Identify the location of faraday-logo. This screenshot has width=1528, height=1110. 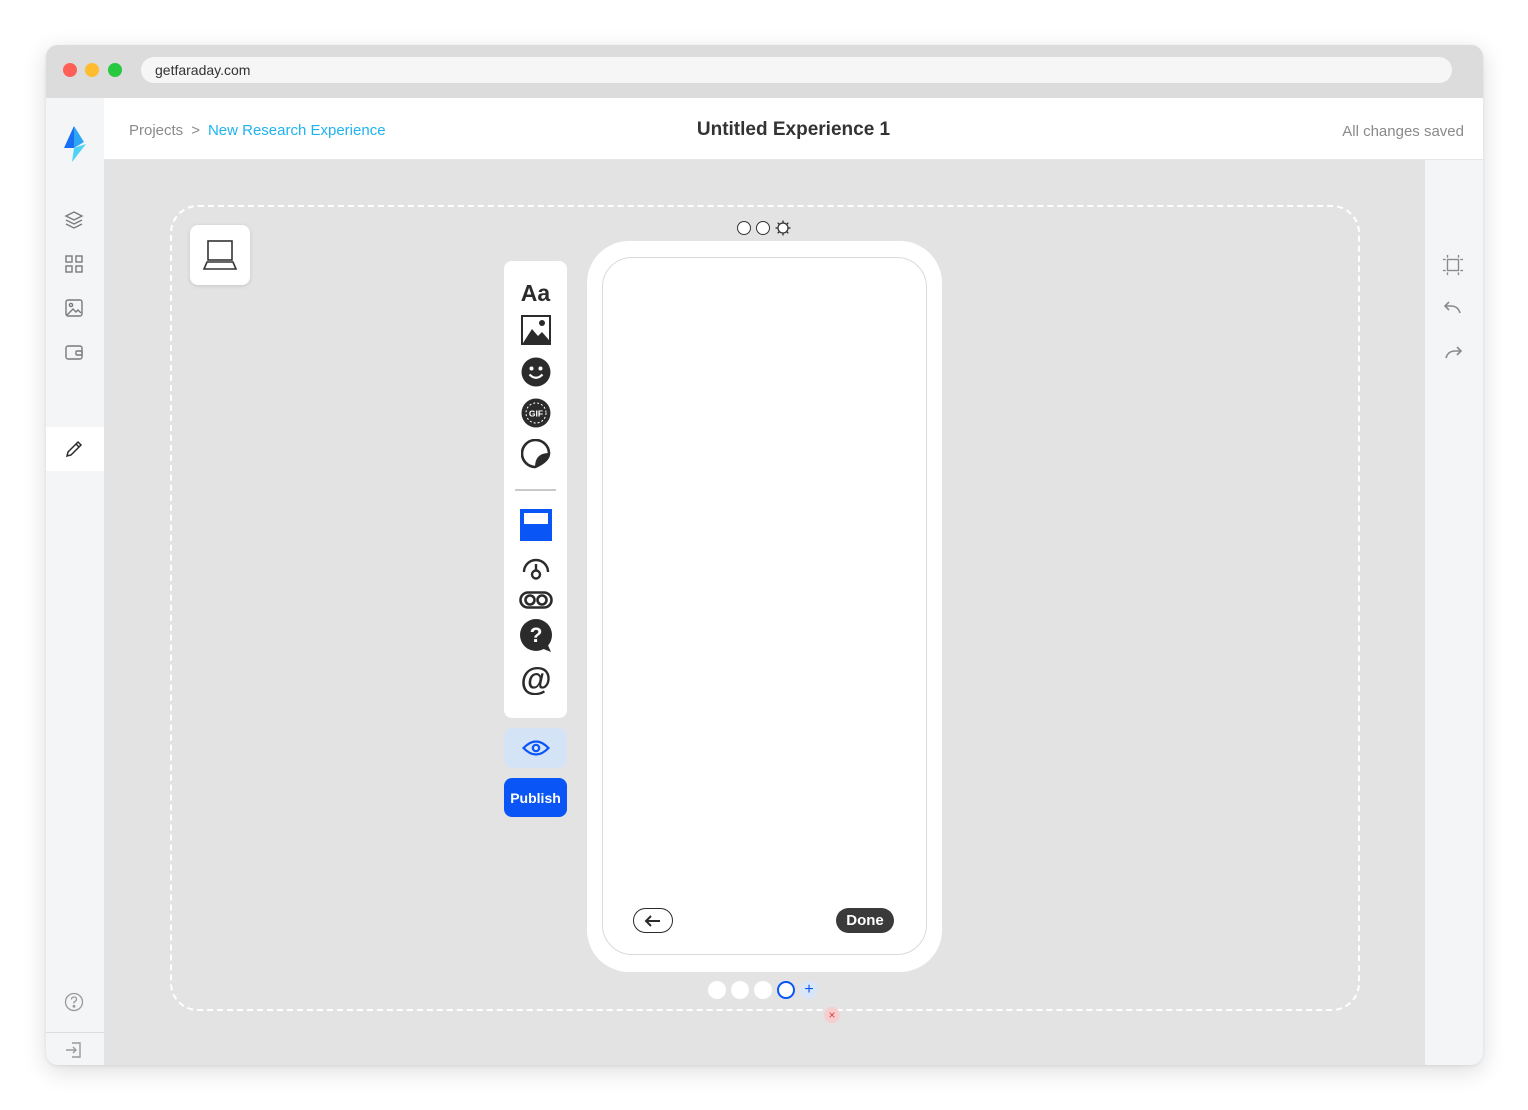
(75, 144).